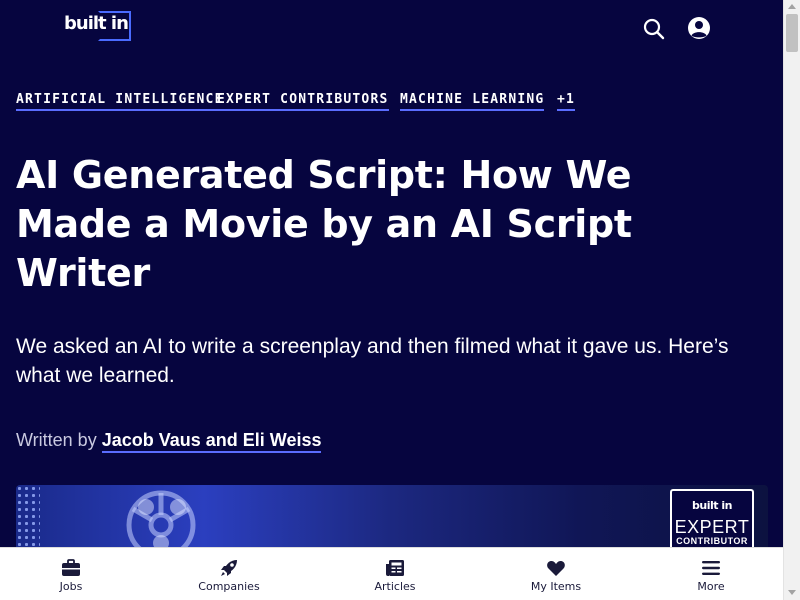 This screenshot has width=800, height=600. Describe the element at coordinates (654, 29) in the screenshot. I see `search-icon` at that location.